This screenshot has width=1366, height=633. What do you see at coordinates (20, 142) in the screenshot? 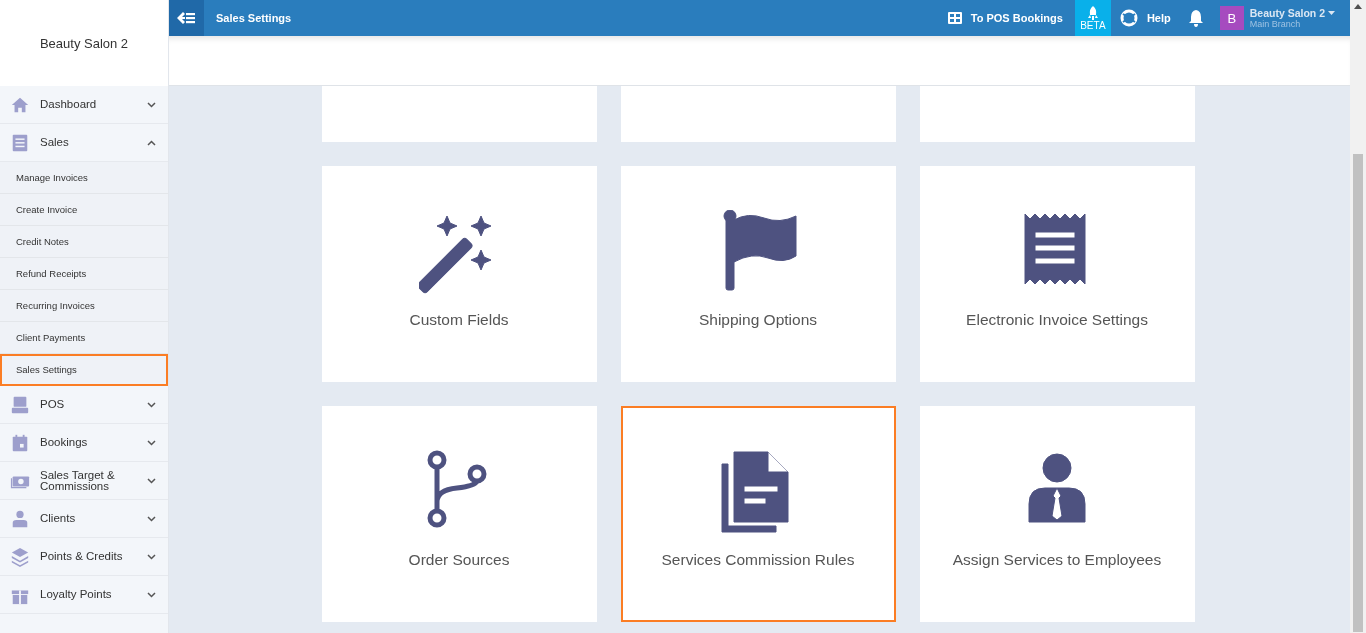
I see `list-icon` at bounding box center [20, 142].